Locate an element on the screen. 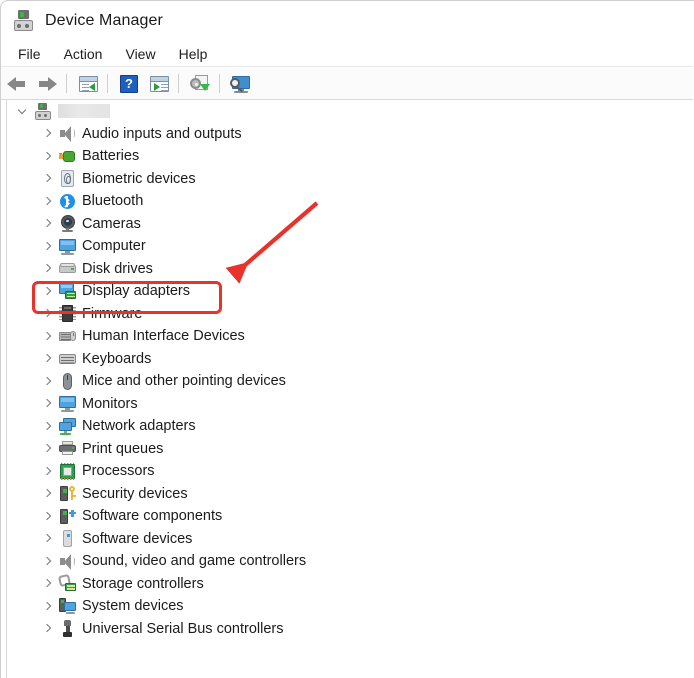  show-hide-console-tree-button is located at coordinates (88, 84).